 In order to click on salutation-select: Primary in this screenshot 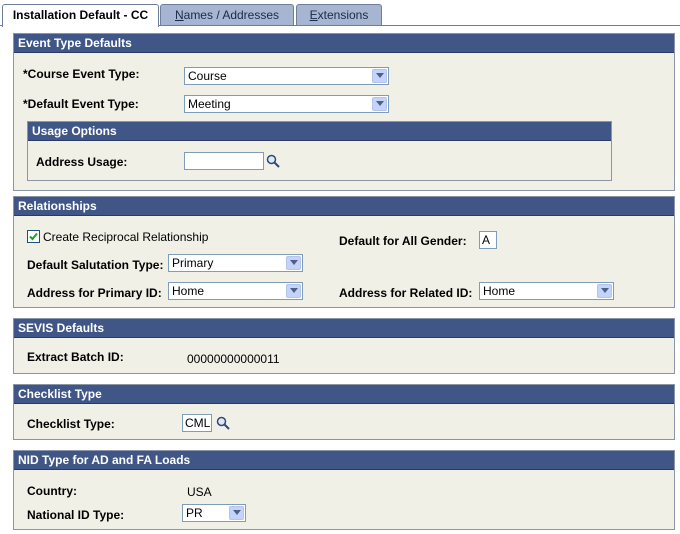, I will do `click(235, 263)`.